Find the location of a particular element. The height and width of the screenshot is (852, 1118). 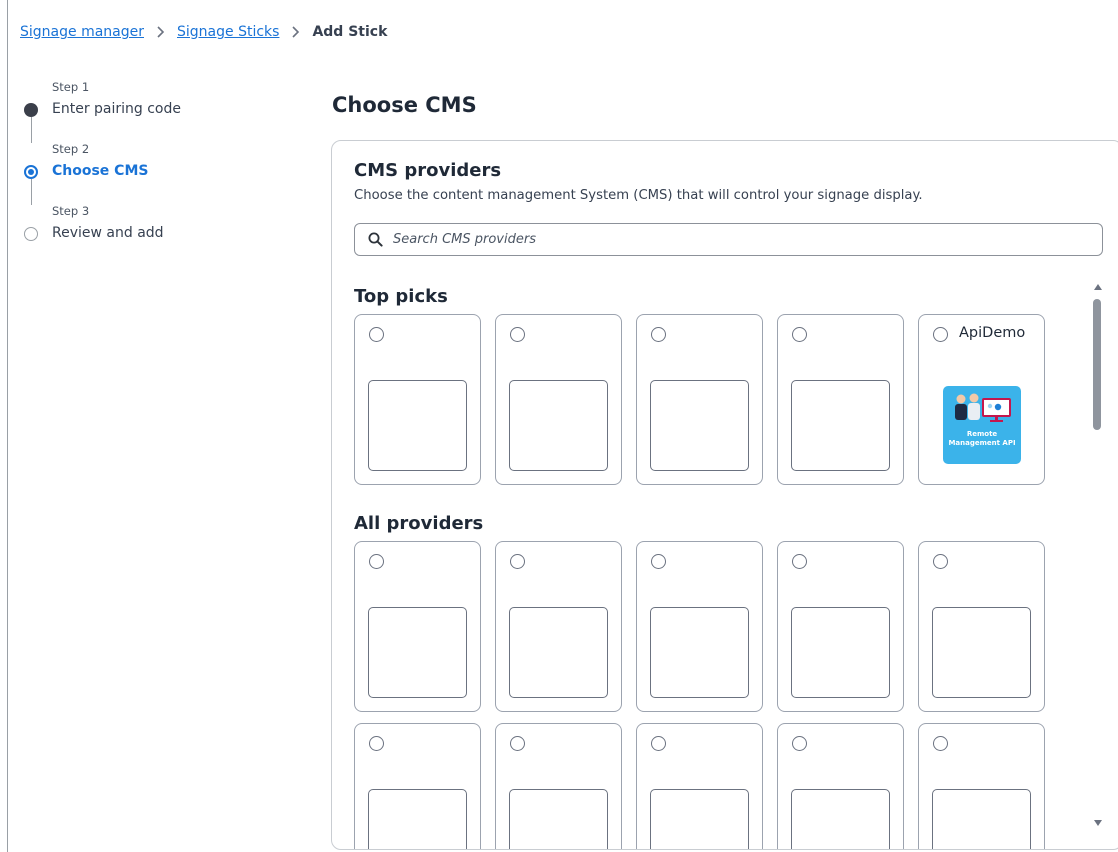

left-border is located at coordinates (7, 426).